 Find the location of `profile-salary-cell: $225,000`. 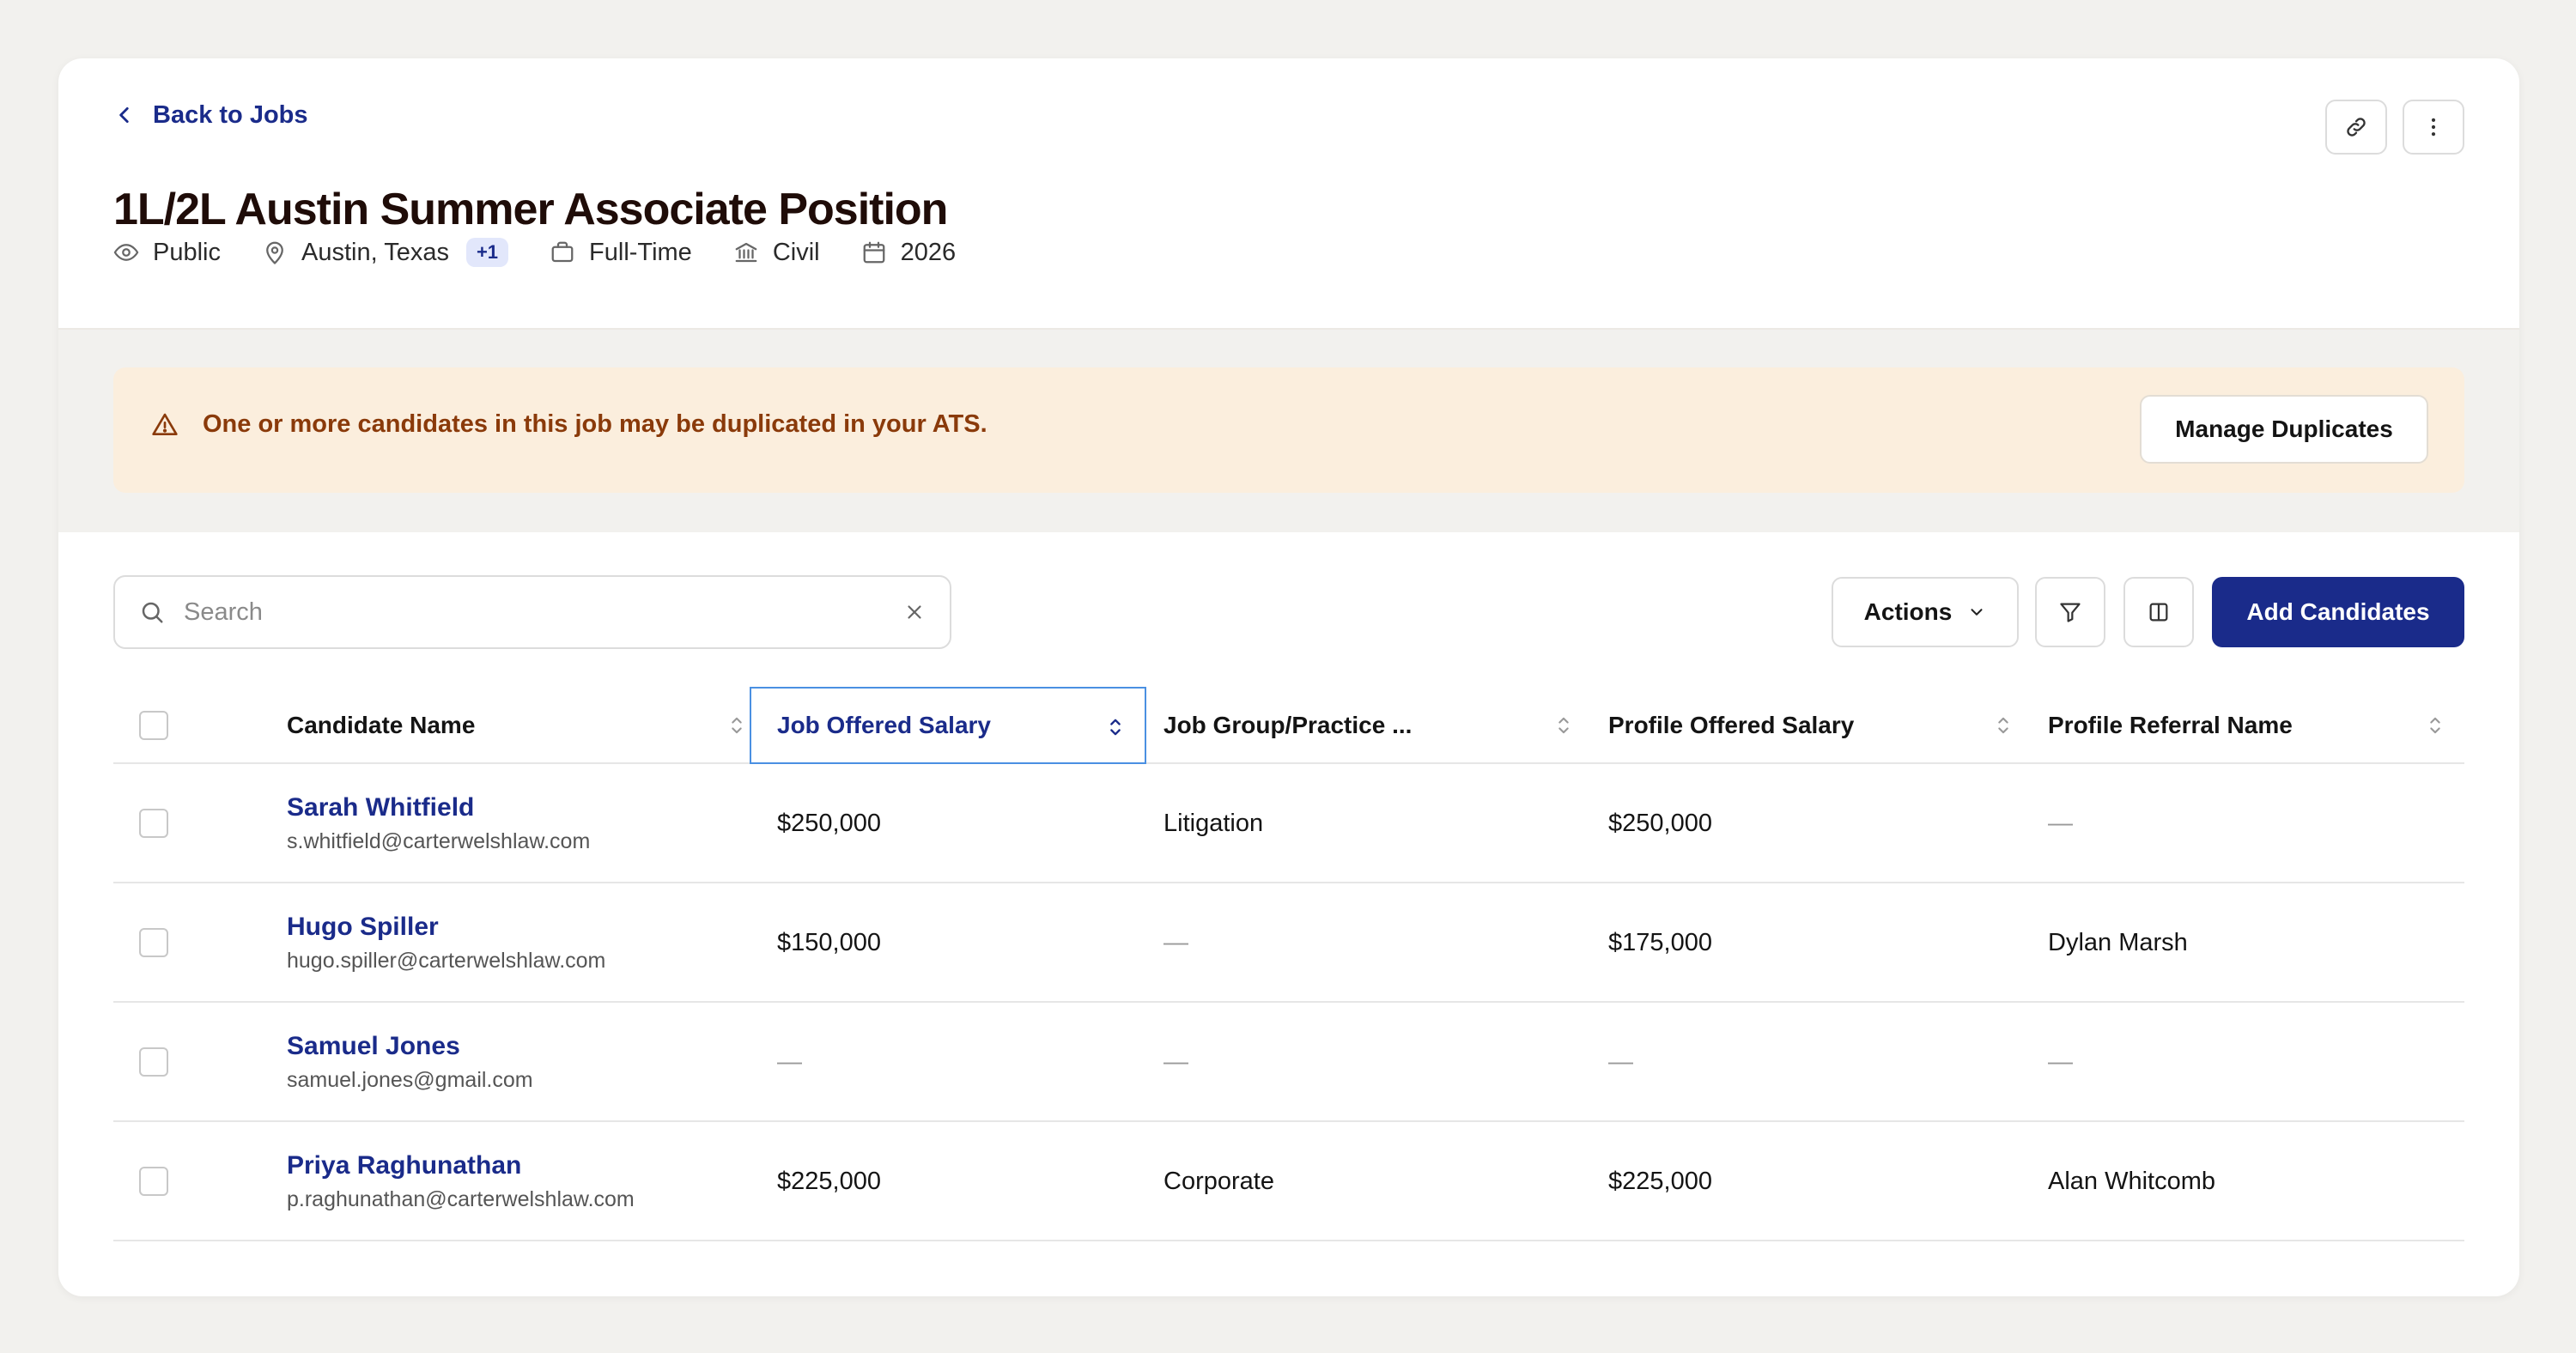

profile-salary-cell: $225,000 is located at coordinates (1660, 1181).